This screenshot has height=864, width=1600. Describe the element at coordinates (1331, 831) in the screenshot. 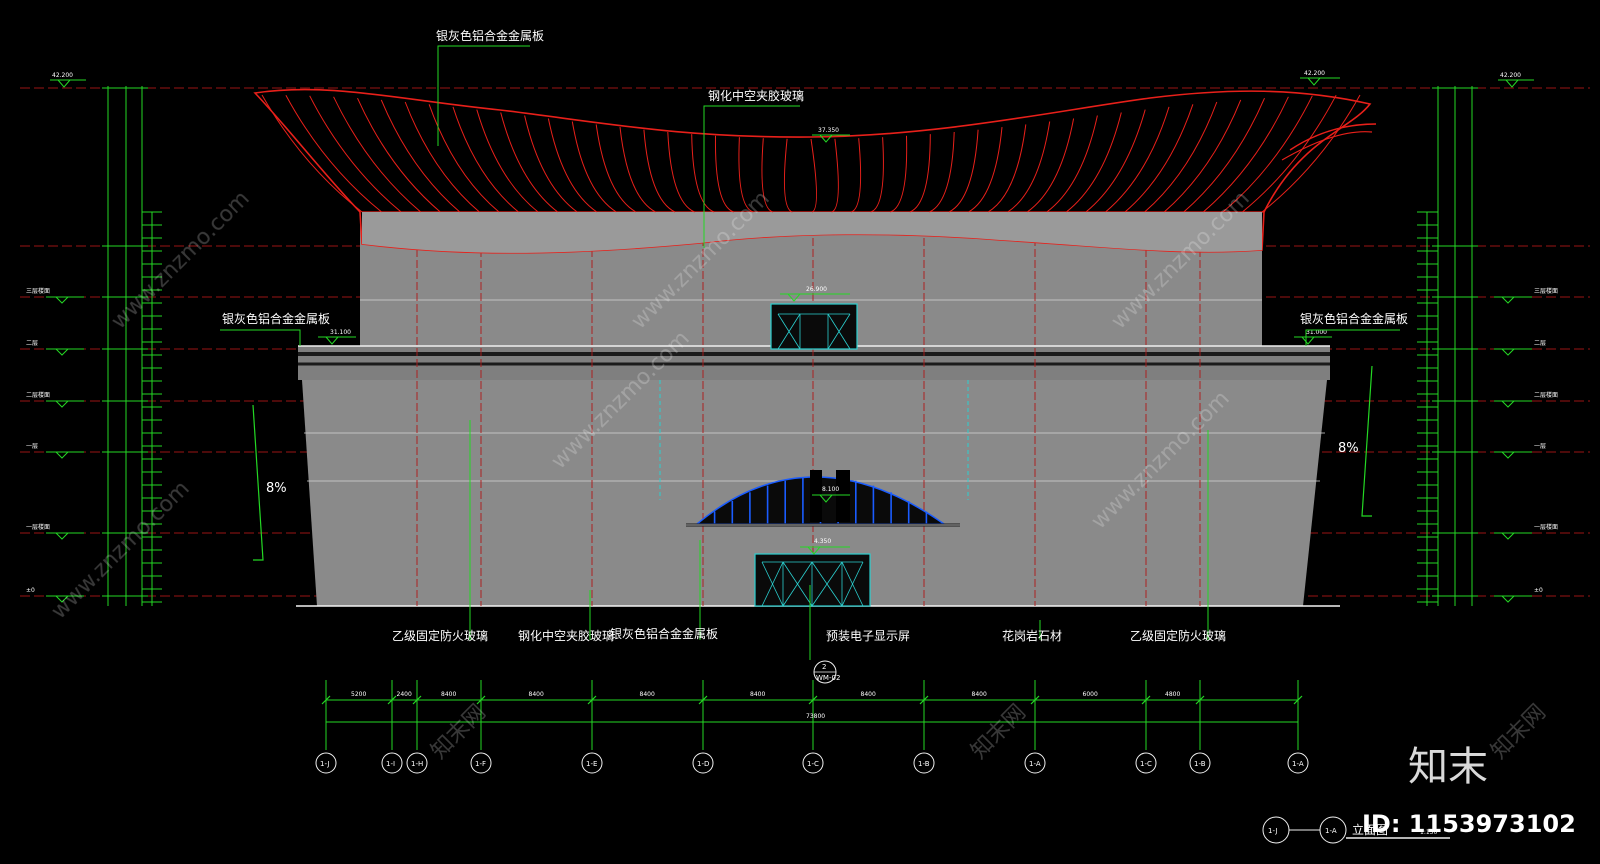

I see `title-axis-to: 1-A` at that location.